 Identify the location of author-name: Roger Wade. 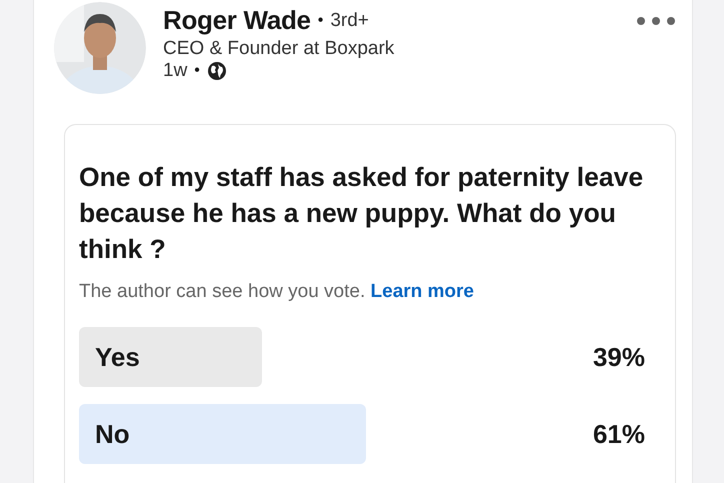
(237, 20).